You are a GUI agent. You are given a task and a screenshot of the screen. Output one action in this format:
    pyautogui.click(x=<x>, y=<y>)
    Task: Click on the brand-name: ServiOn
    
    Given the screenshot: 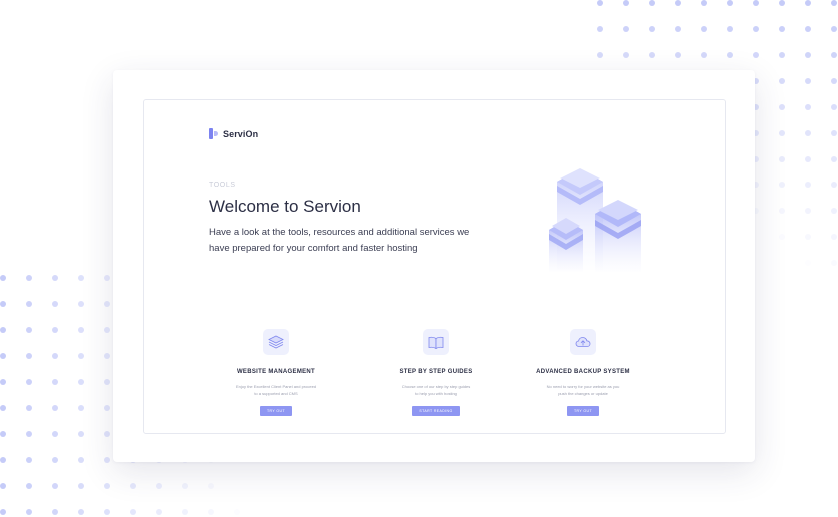 What is the action you would take?
    pyautogui.click(x=241, y=133)
    